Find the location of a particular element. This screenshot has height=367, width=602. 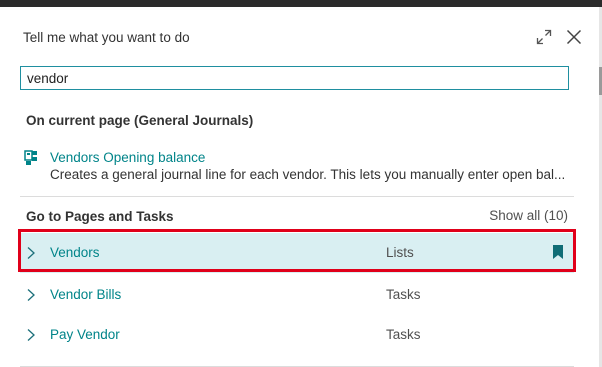

list-item-vendors: Vendors Lists is located at coordinates (297, 253).